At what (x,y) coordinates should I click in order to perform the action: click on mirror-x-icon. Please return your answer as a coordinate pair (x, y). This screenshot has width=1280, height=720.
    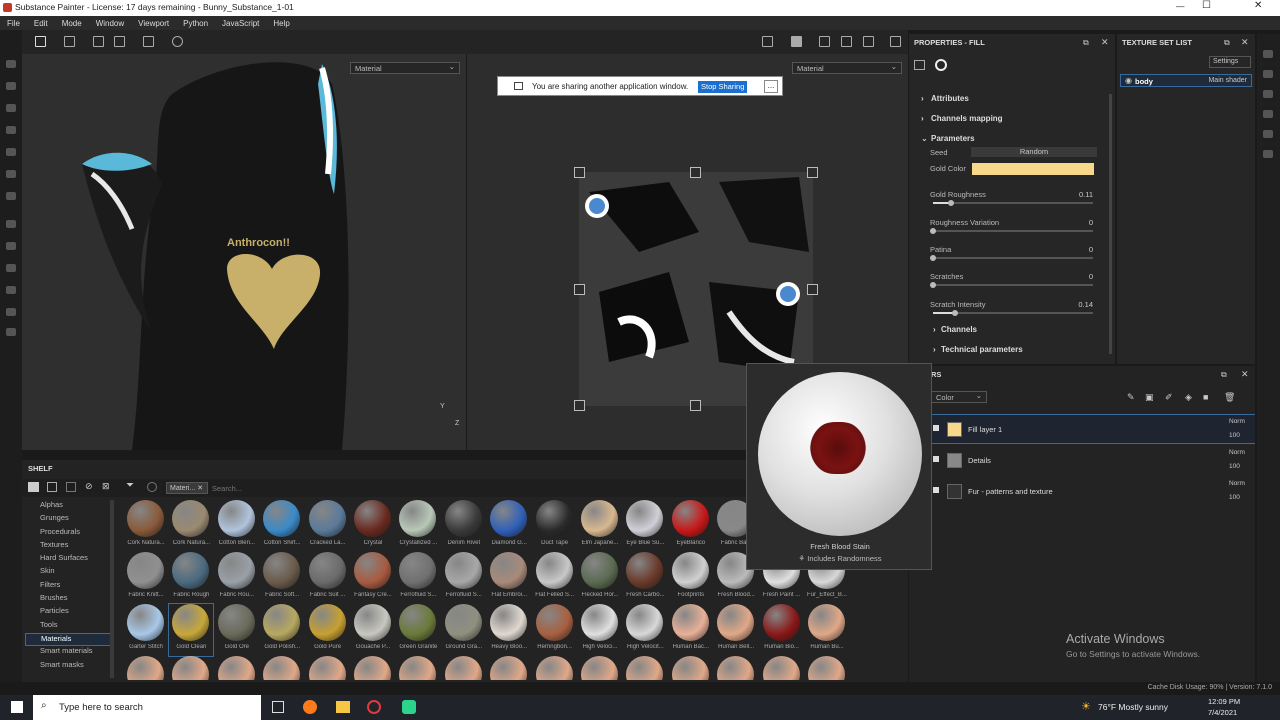
    Looking at the image, I should click on (98, 41).